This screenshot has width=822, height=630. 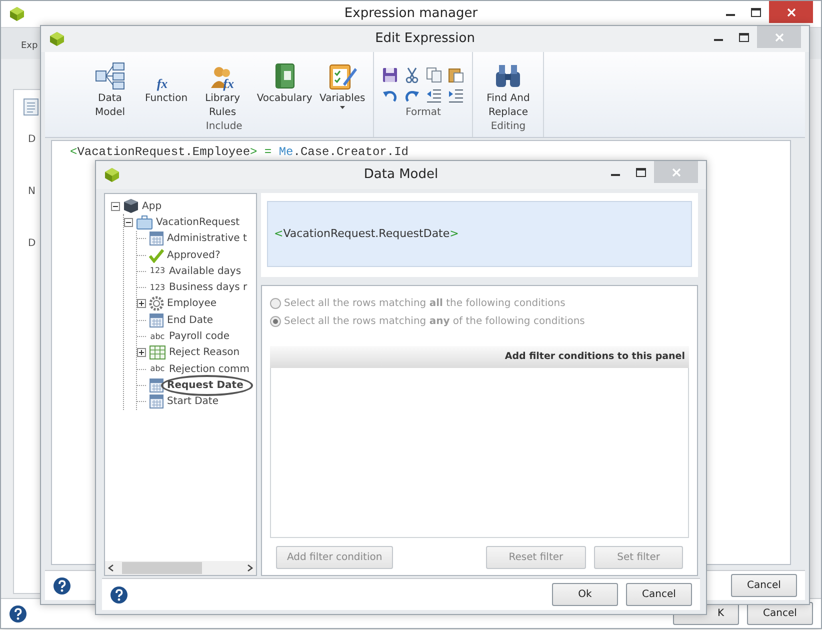 I want to click on book-icon, so click(x=284, y=76).